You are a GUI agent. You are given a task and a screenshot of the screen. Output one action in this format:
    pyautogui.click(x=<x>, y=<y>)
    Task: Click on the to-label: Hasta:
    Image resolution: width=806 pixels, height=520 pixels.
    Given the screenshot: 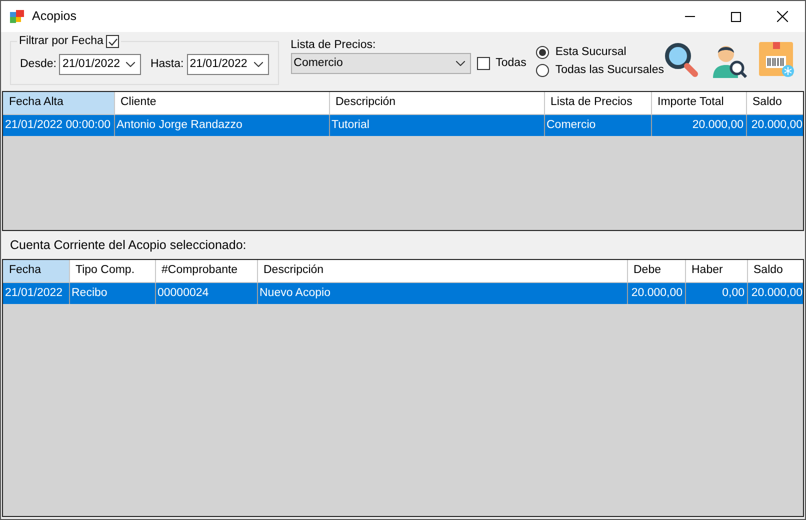 What is the action you would take?
    pyautogui.click(x=167, y=64)
    